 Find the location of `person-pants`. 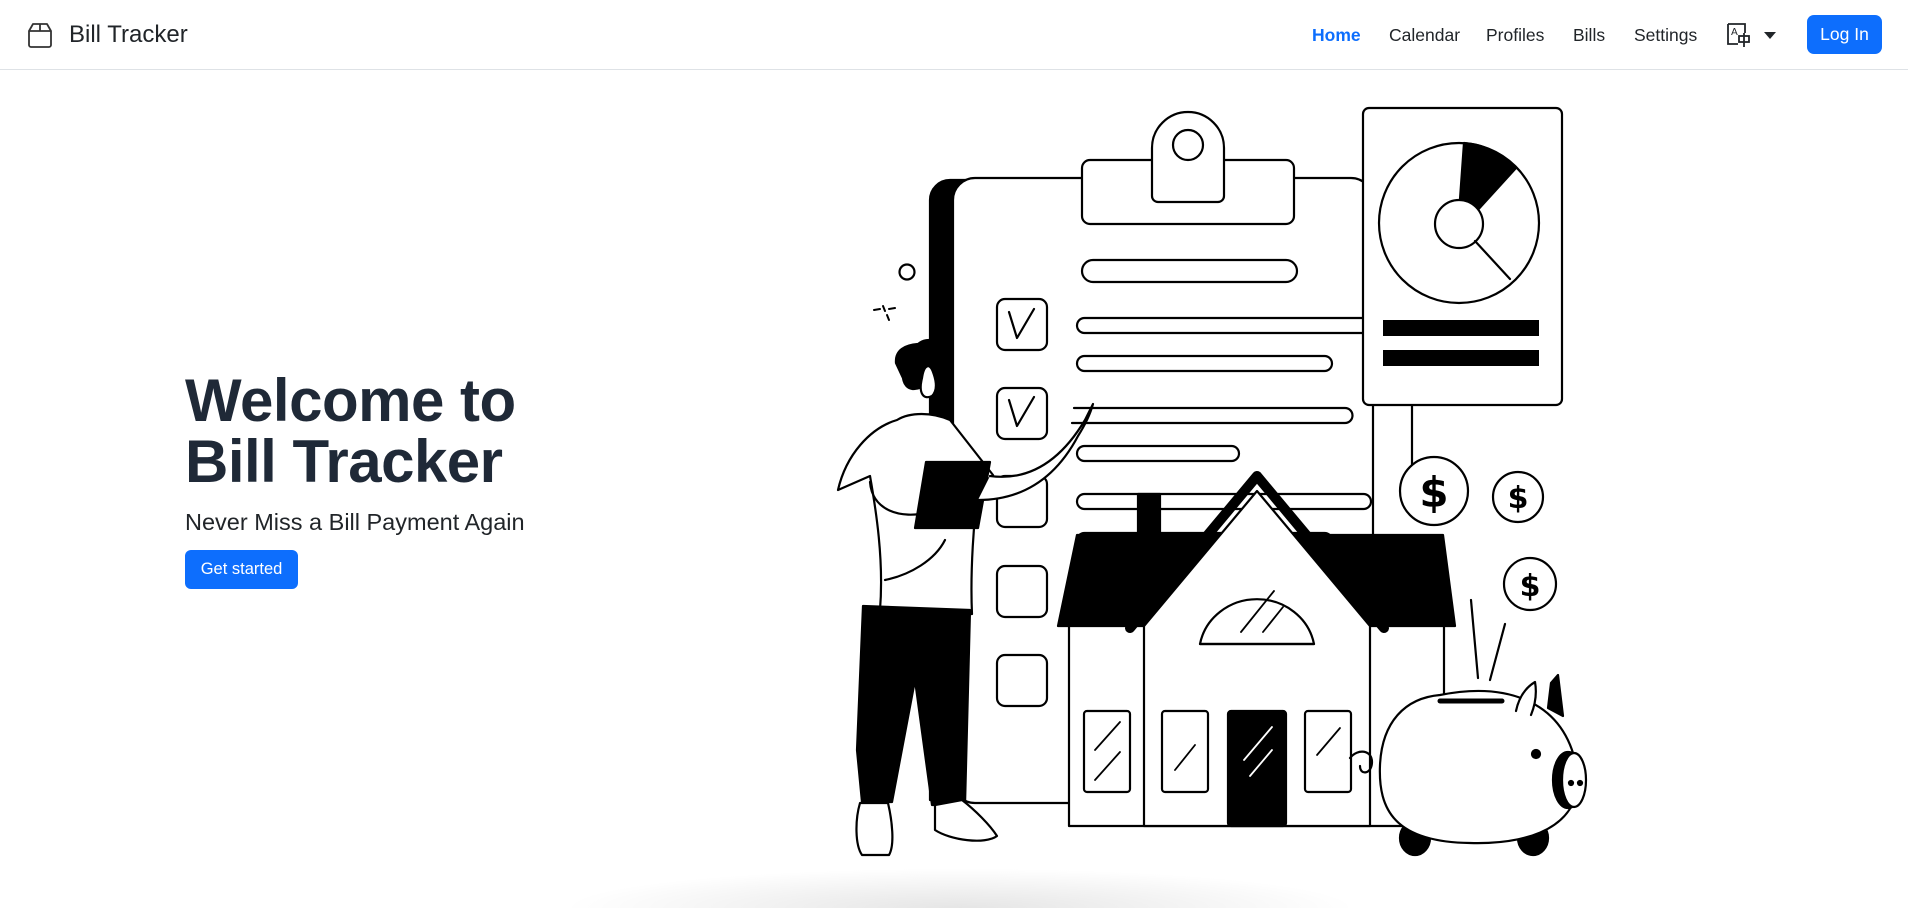

person-pants is located at coordinates (913, 705).